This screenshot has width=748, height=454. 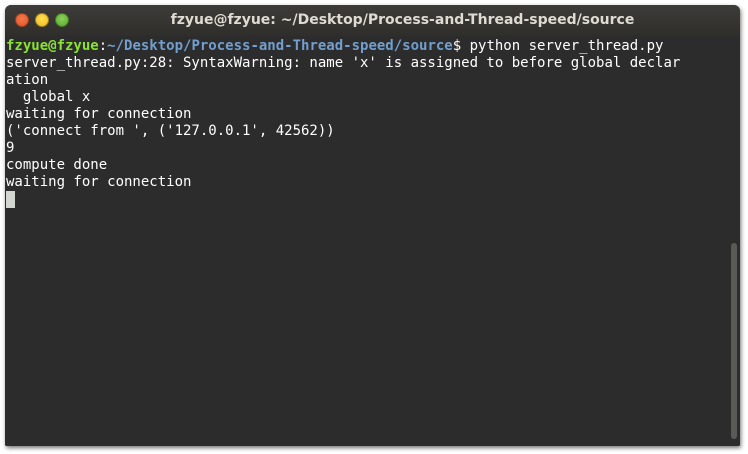 I want to click on prompt-command: python server_thread.py, so click(x=566, y=46).